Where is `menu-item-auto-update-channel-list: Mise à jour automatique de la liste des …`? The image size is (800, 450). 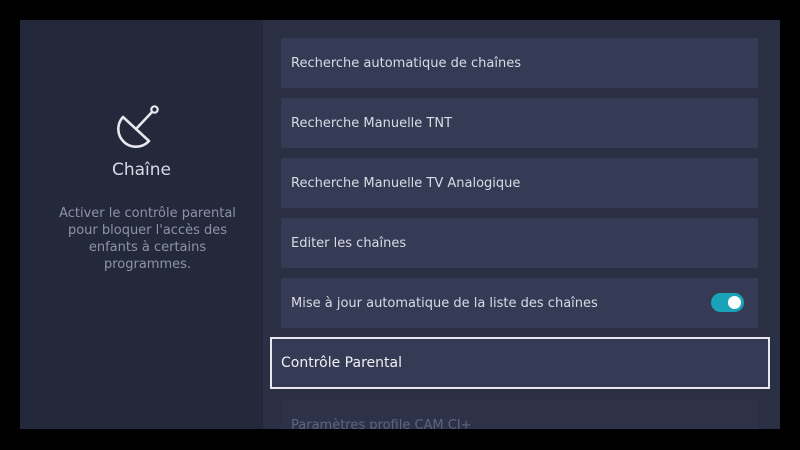 menu-item-auto-update-channel-list: Mise à jour automatique de la liste des … is located at coordinates (519, 303).